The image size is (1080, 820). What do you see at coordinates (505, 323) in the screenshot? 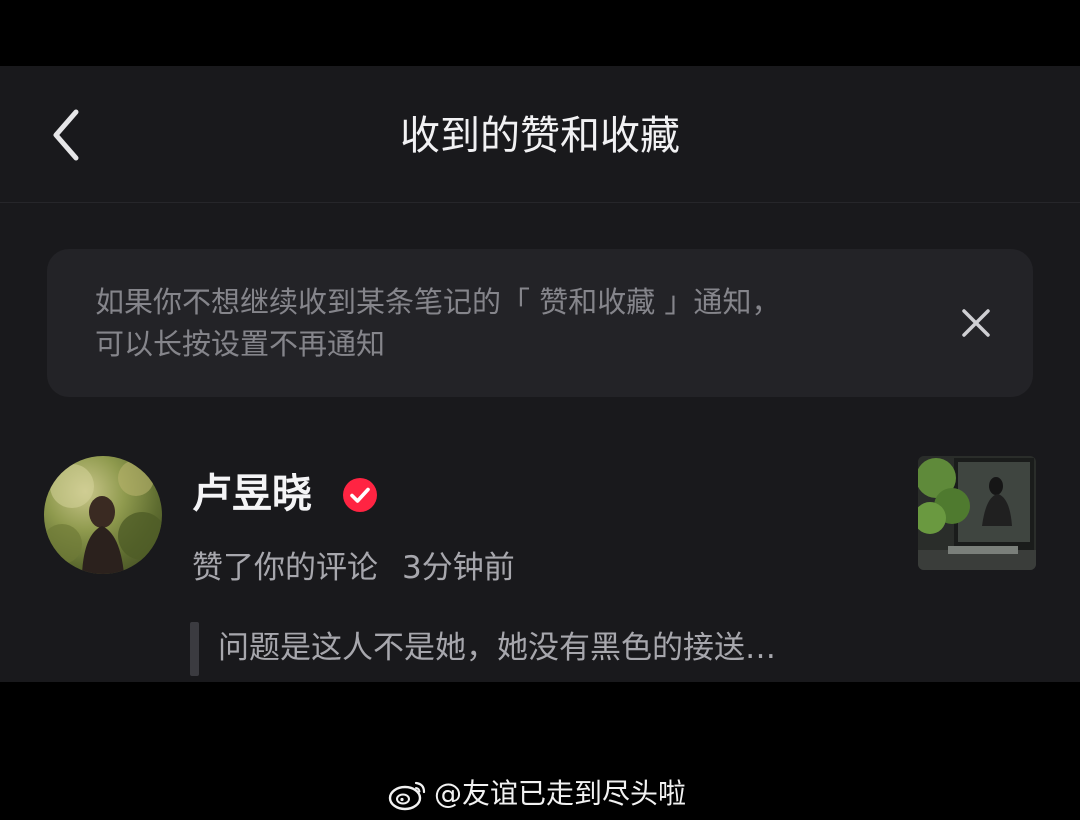
I see `notice-text: 如果你不想继续收到某条笔记的「 赞和收藏 」通知， 可以长按设置不再通知` at bounding box center [505, 323].